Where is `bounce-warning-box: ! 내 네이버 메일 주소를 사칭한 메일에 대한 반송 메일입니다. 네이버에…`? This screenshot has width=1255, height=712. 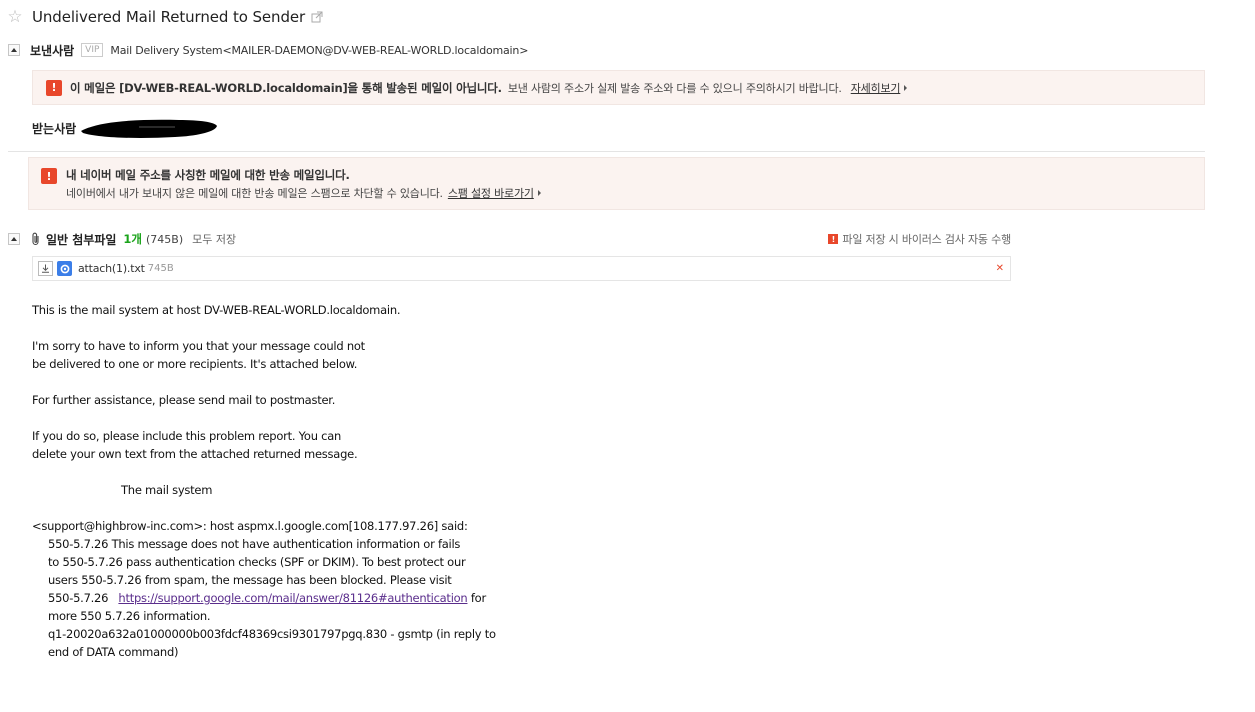
bounce-warning-box: ! 내 네이버 메일 주소를 사칭한 메일에 대한 반송 메일입니다. 네이버에… is located at coordinates (616, 183).